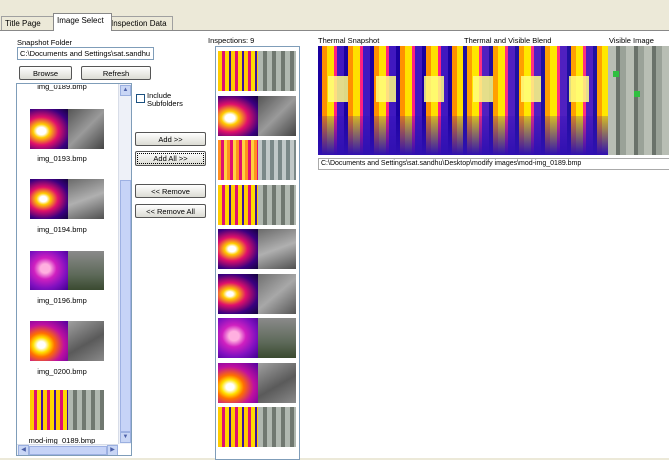 Image resolution: width=669 pixels, height=460 pixels. What do you see at coordinates (231, 40) in the screenshot?
I see `inspections-count-label: Inspections: 9` at bounding box center [231, 40].